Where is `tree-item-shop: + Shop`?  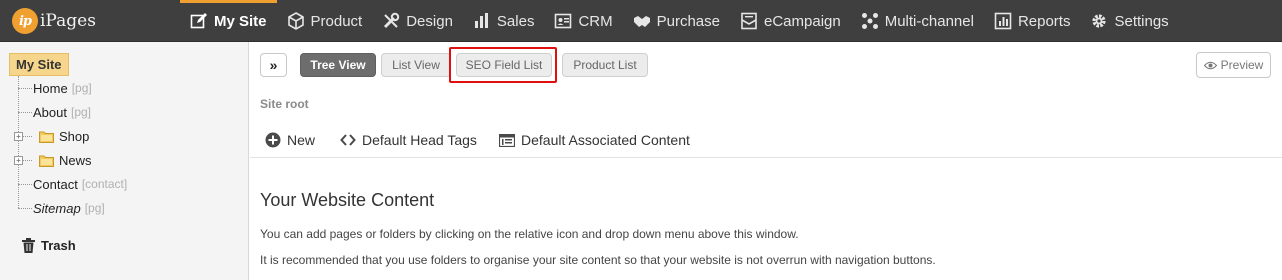
tree-item-shop: + Shop is located at coordinates (52, 136).